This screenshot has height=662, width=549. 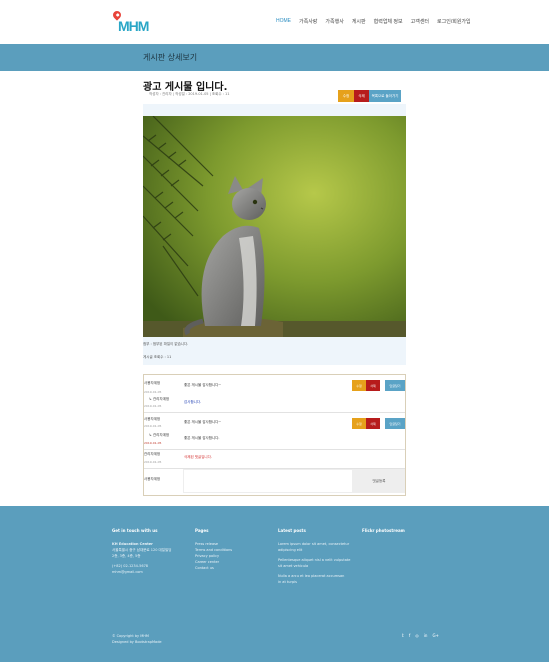 I want to click on comment-text: 삭제된 댓글입니다., so click(x=198, y=457).